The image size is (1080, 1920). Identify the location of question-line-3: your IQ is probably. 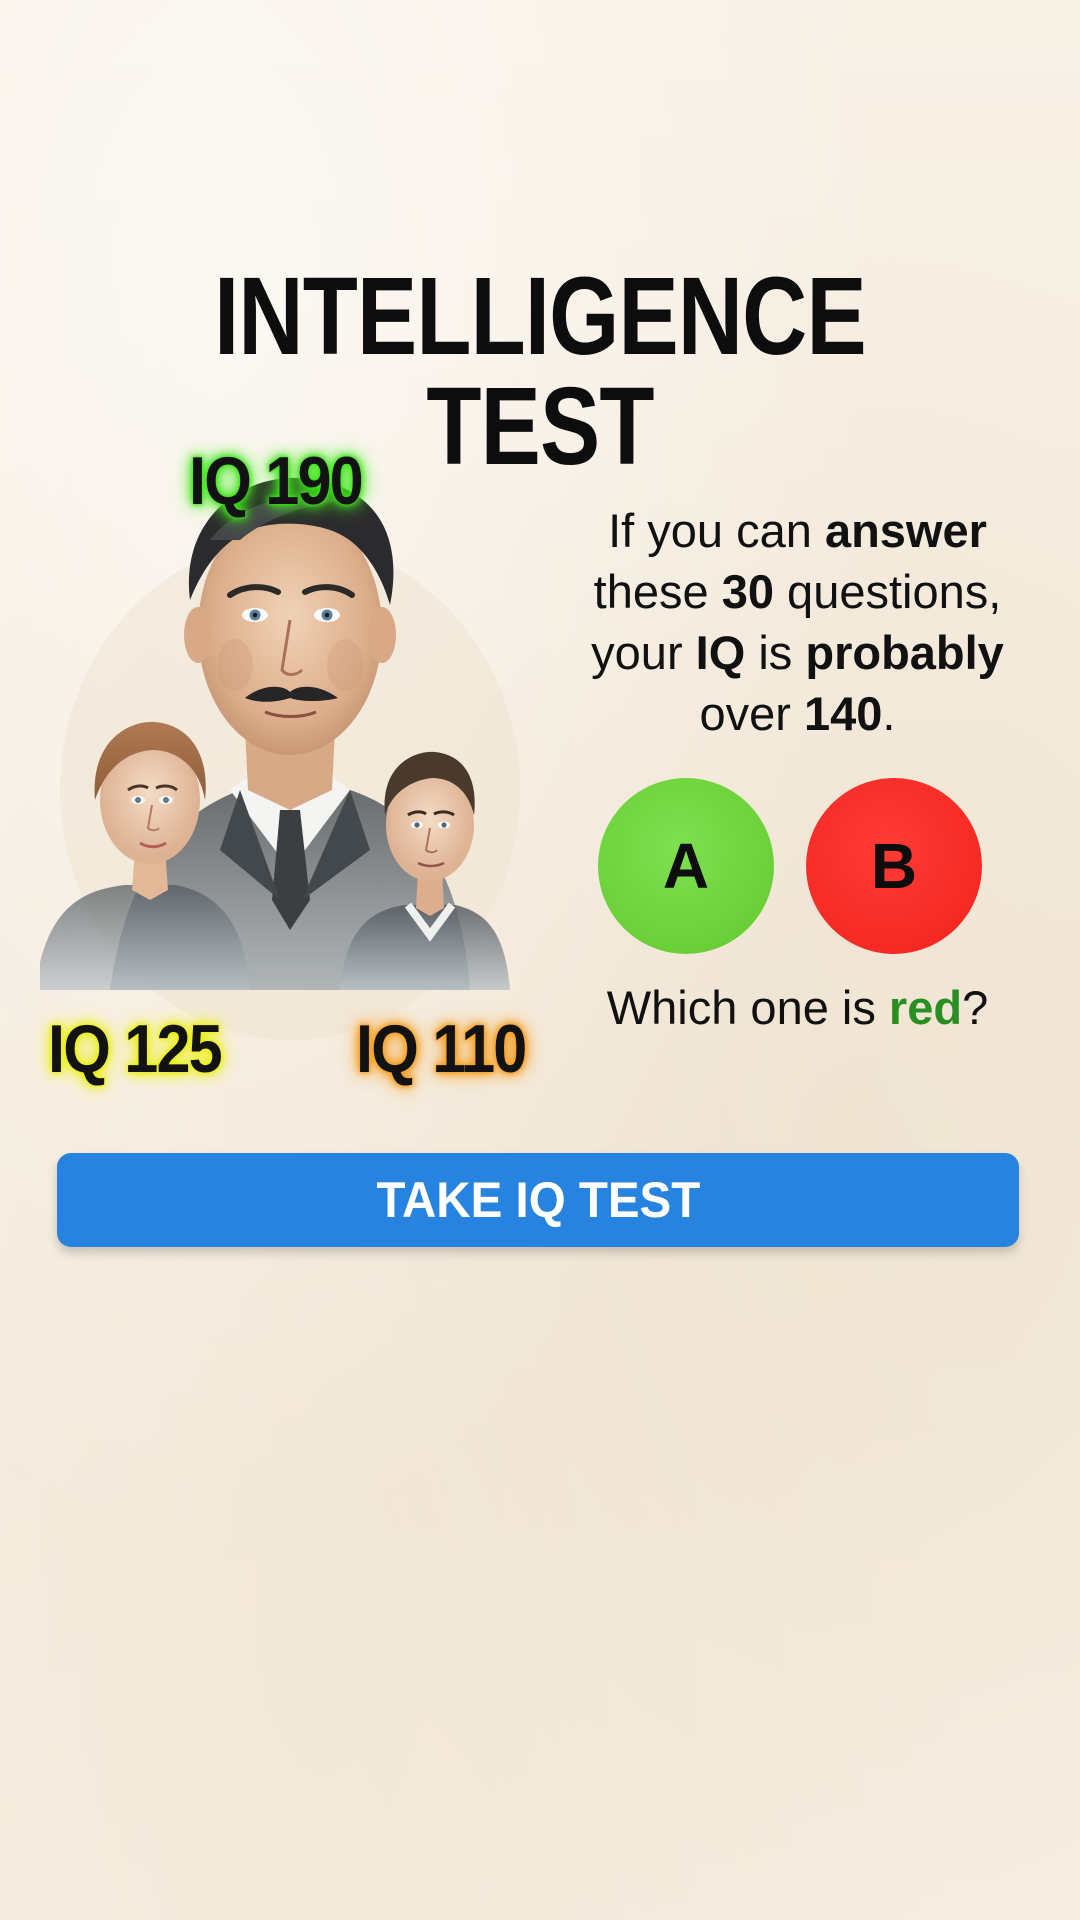
(797, 652).